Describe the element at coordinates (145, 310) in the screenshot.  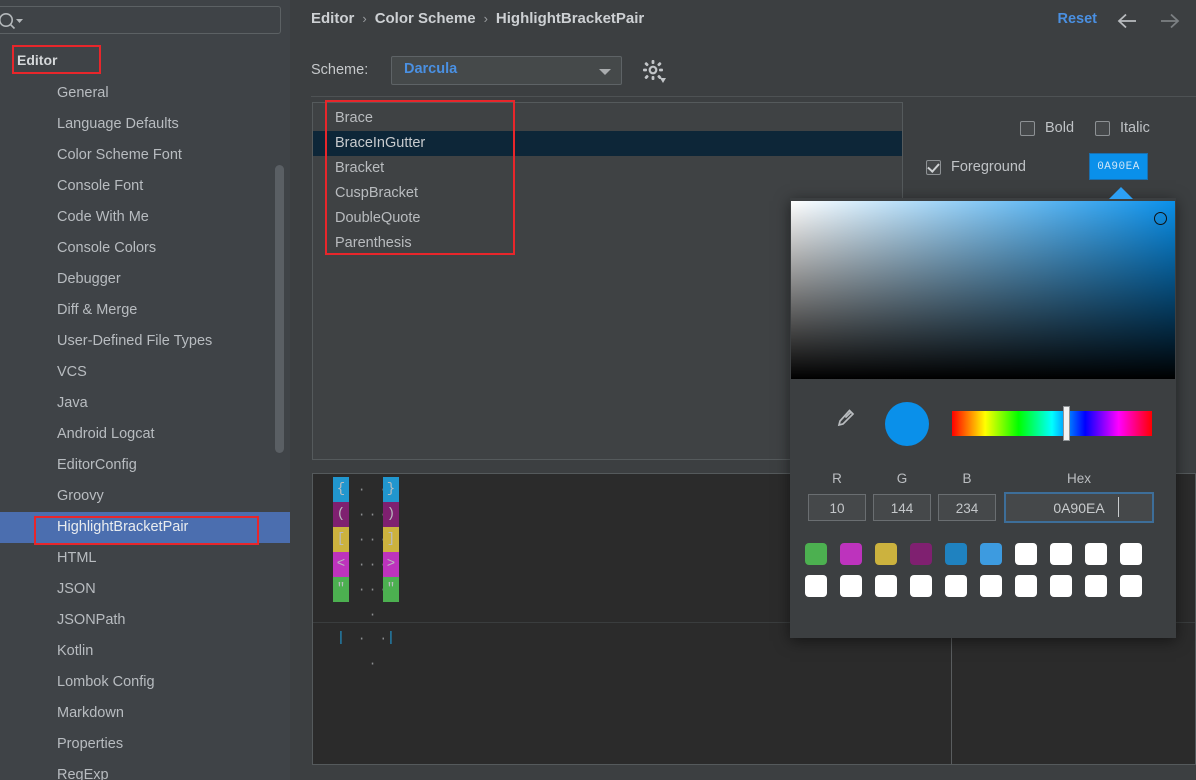
I see `sidebar-item-diff-merge: Diff & Merge` at that location.